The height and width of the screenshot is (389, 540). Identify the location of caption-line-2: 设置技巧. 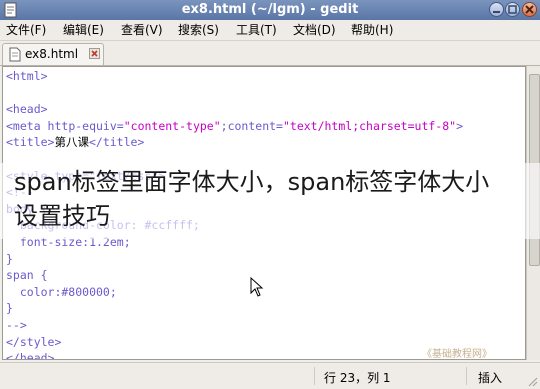
(62, 216).